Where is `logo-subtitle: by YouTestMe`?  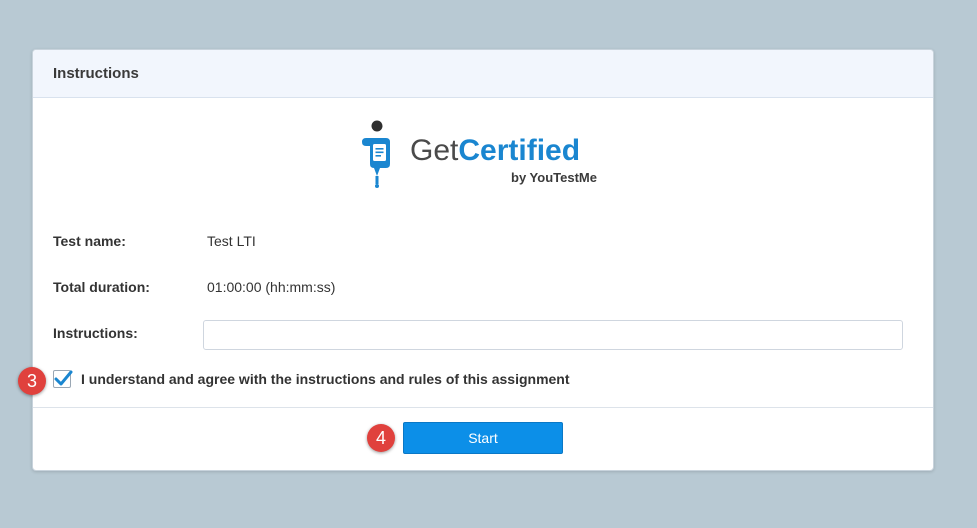 logo-subtitle: by YouTestMe is located at coordinates (554, 177).